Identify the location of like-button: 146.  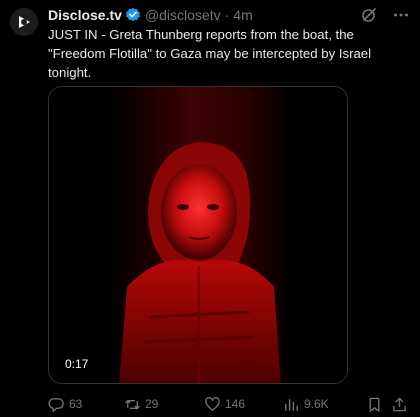
(224, 404).